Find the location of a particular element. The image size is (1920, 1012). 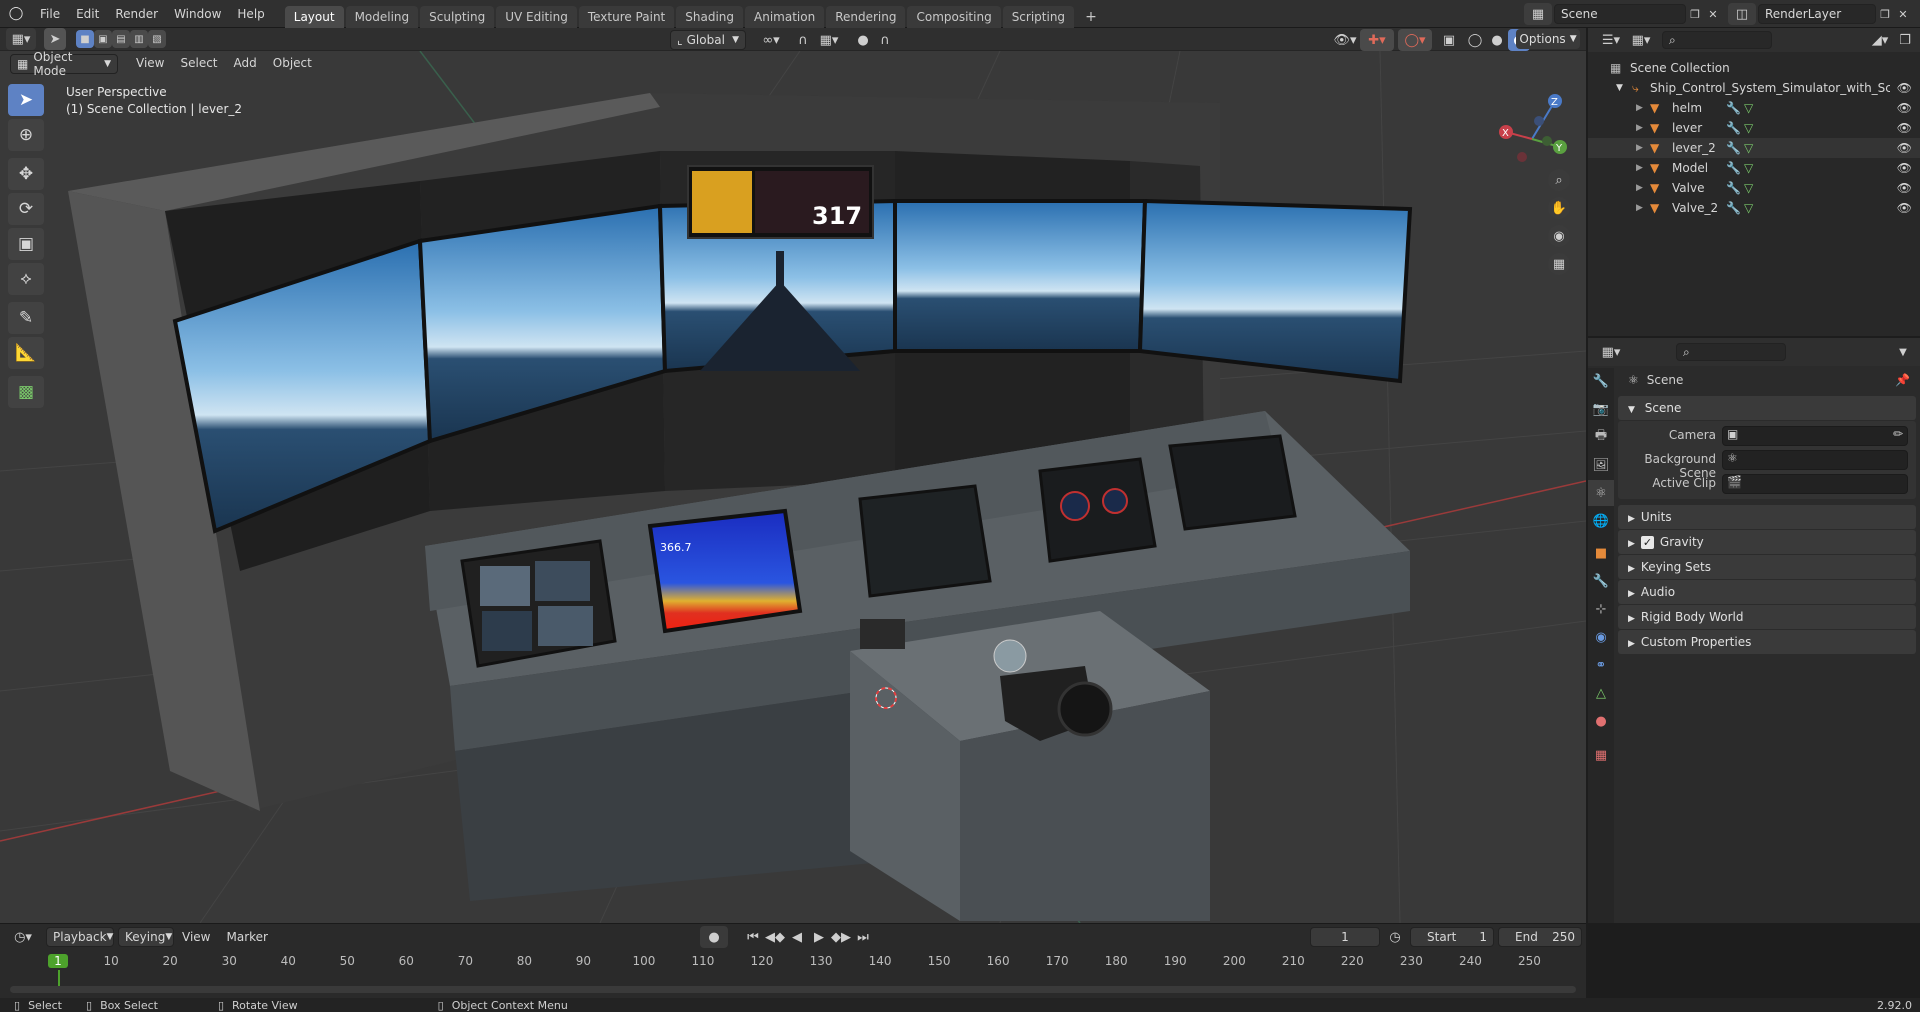

transform-tool-icon: ⟡ is located at coordinates (26, 279).